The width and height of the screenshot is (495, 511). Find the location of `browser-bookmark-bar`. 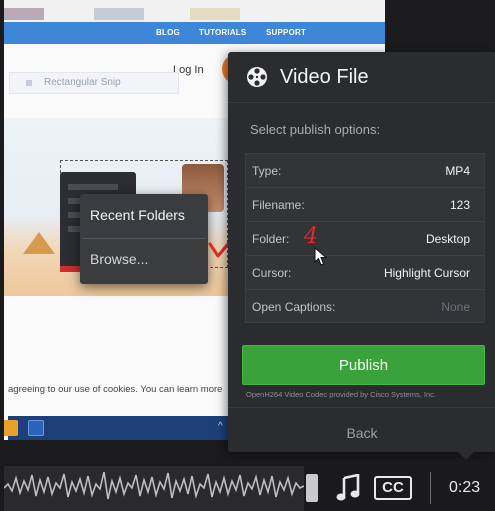

browser-bookmark-bar is located at coordinates (194, 11).